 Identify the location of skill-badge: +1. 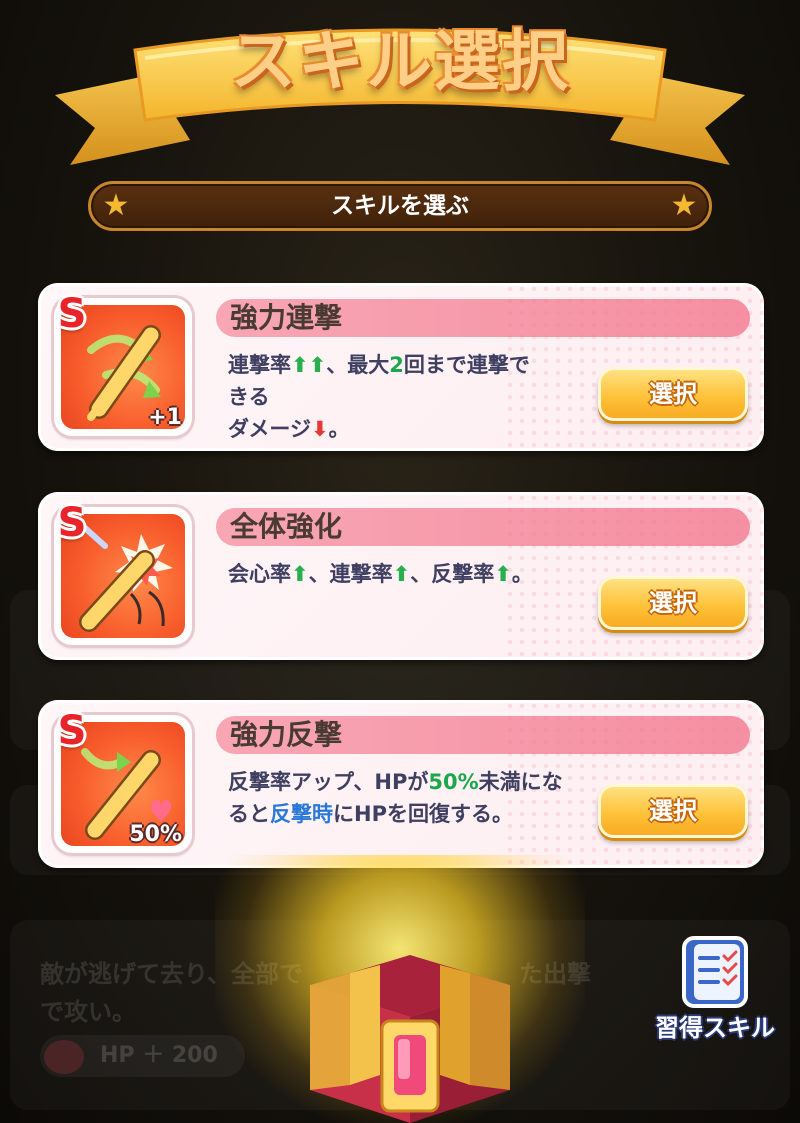
(165, 417).